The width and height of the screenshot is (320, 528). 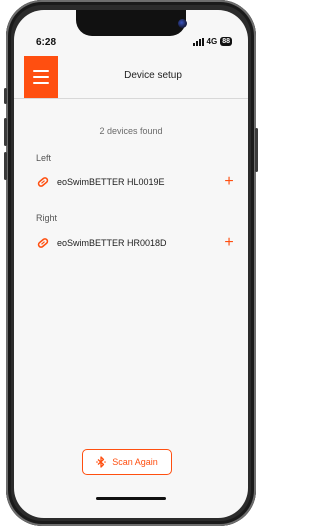 I want to click on device-name: eoSwimBETTER HL0019E, so click(x=111, y=182).